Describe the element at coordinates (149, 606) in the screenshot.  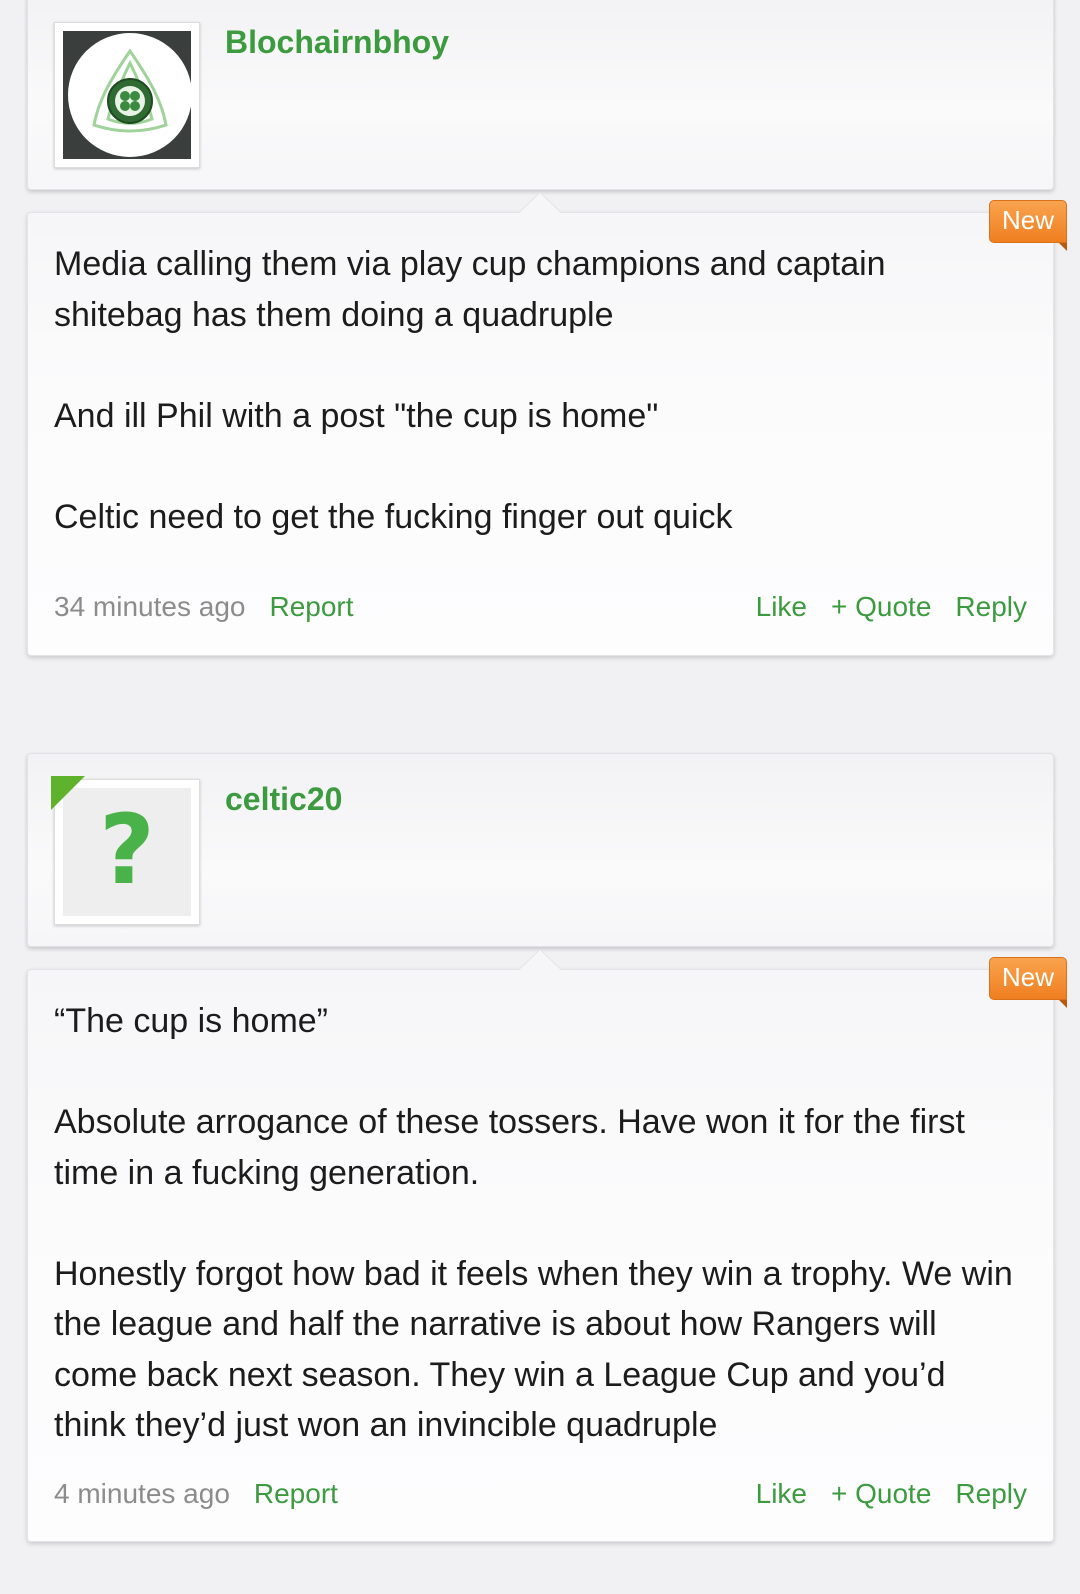
I see `post-timestamp: 34 minutes ago` at that location.